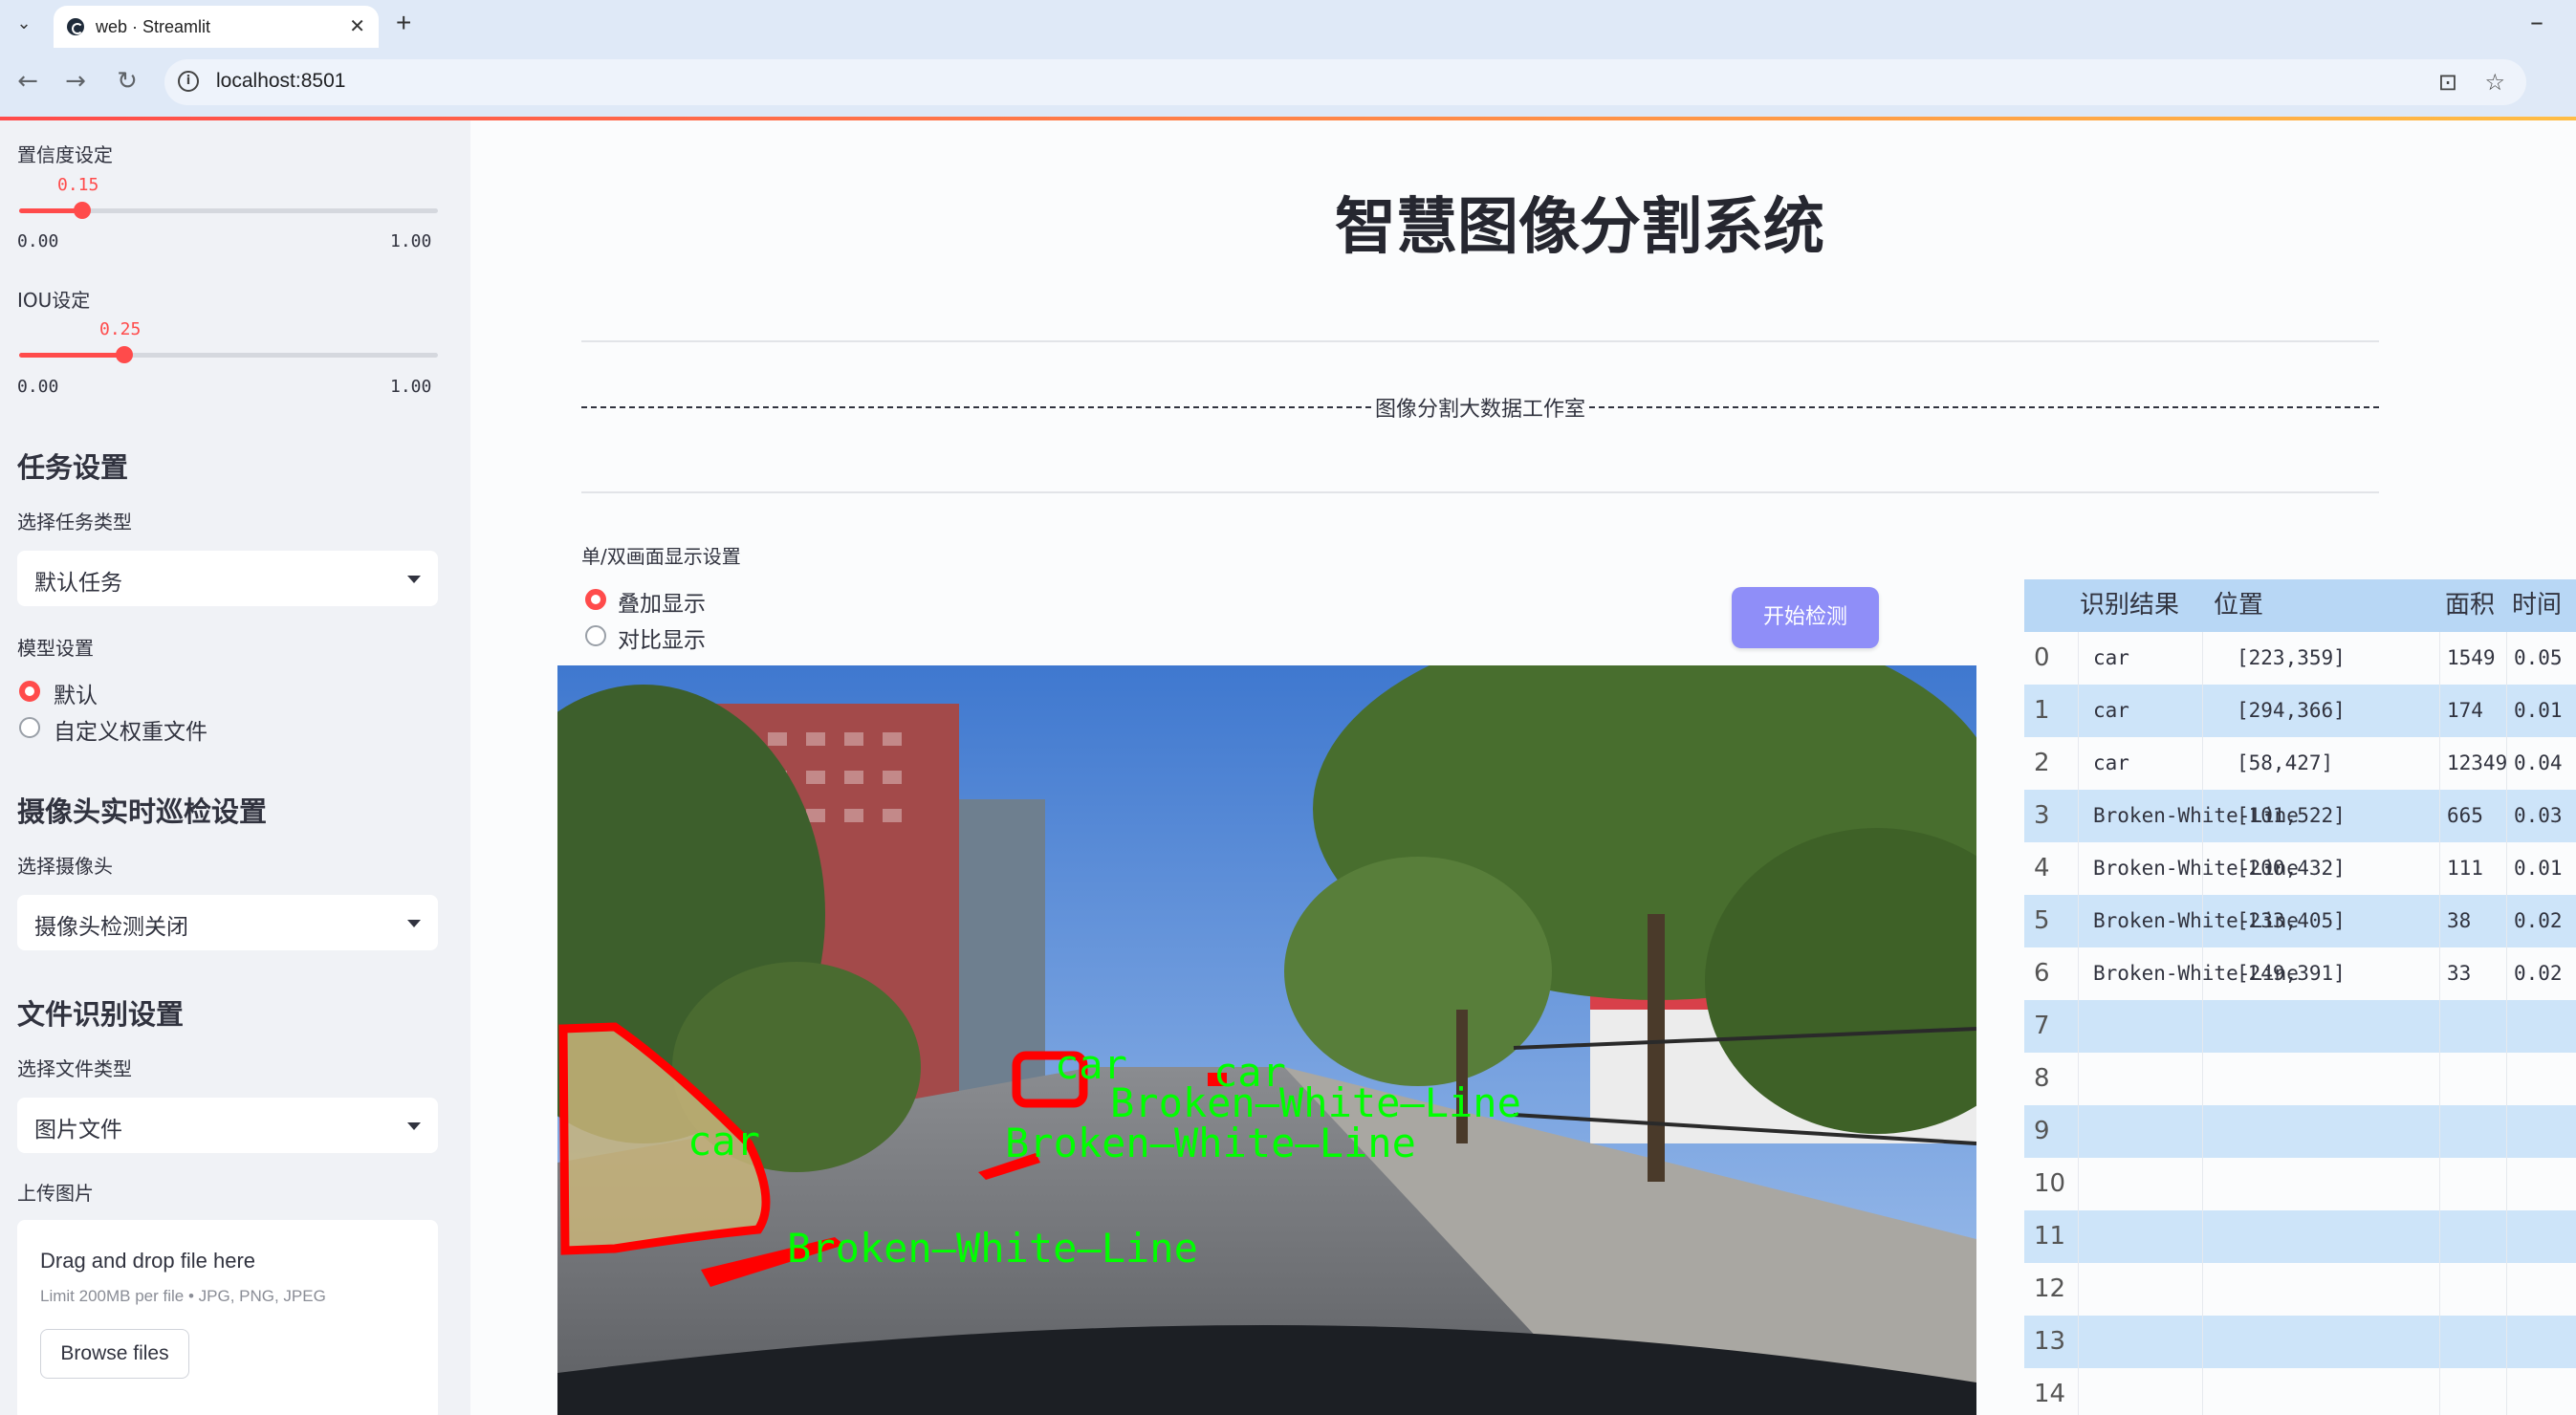  What do you see at coordinates (2459, 974) in the screenshot?
I see `table-cell-area: 33` at bounding box center [2459, 974].